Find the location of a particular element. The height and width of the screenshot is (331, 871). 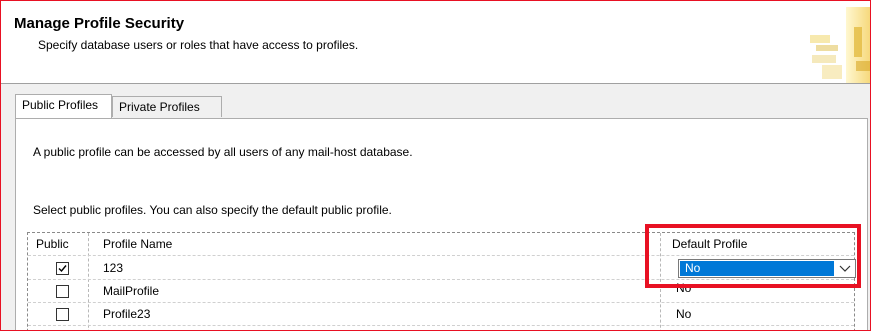

database-key-icon is located at coordinates (838, 45).